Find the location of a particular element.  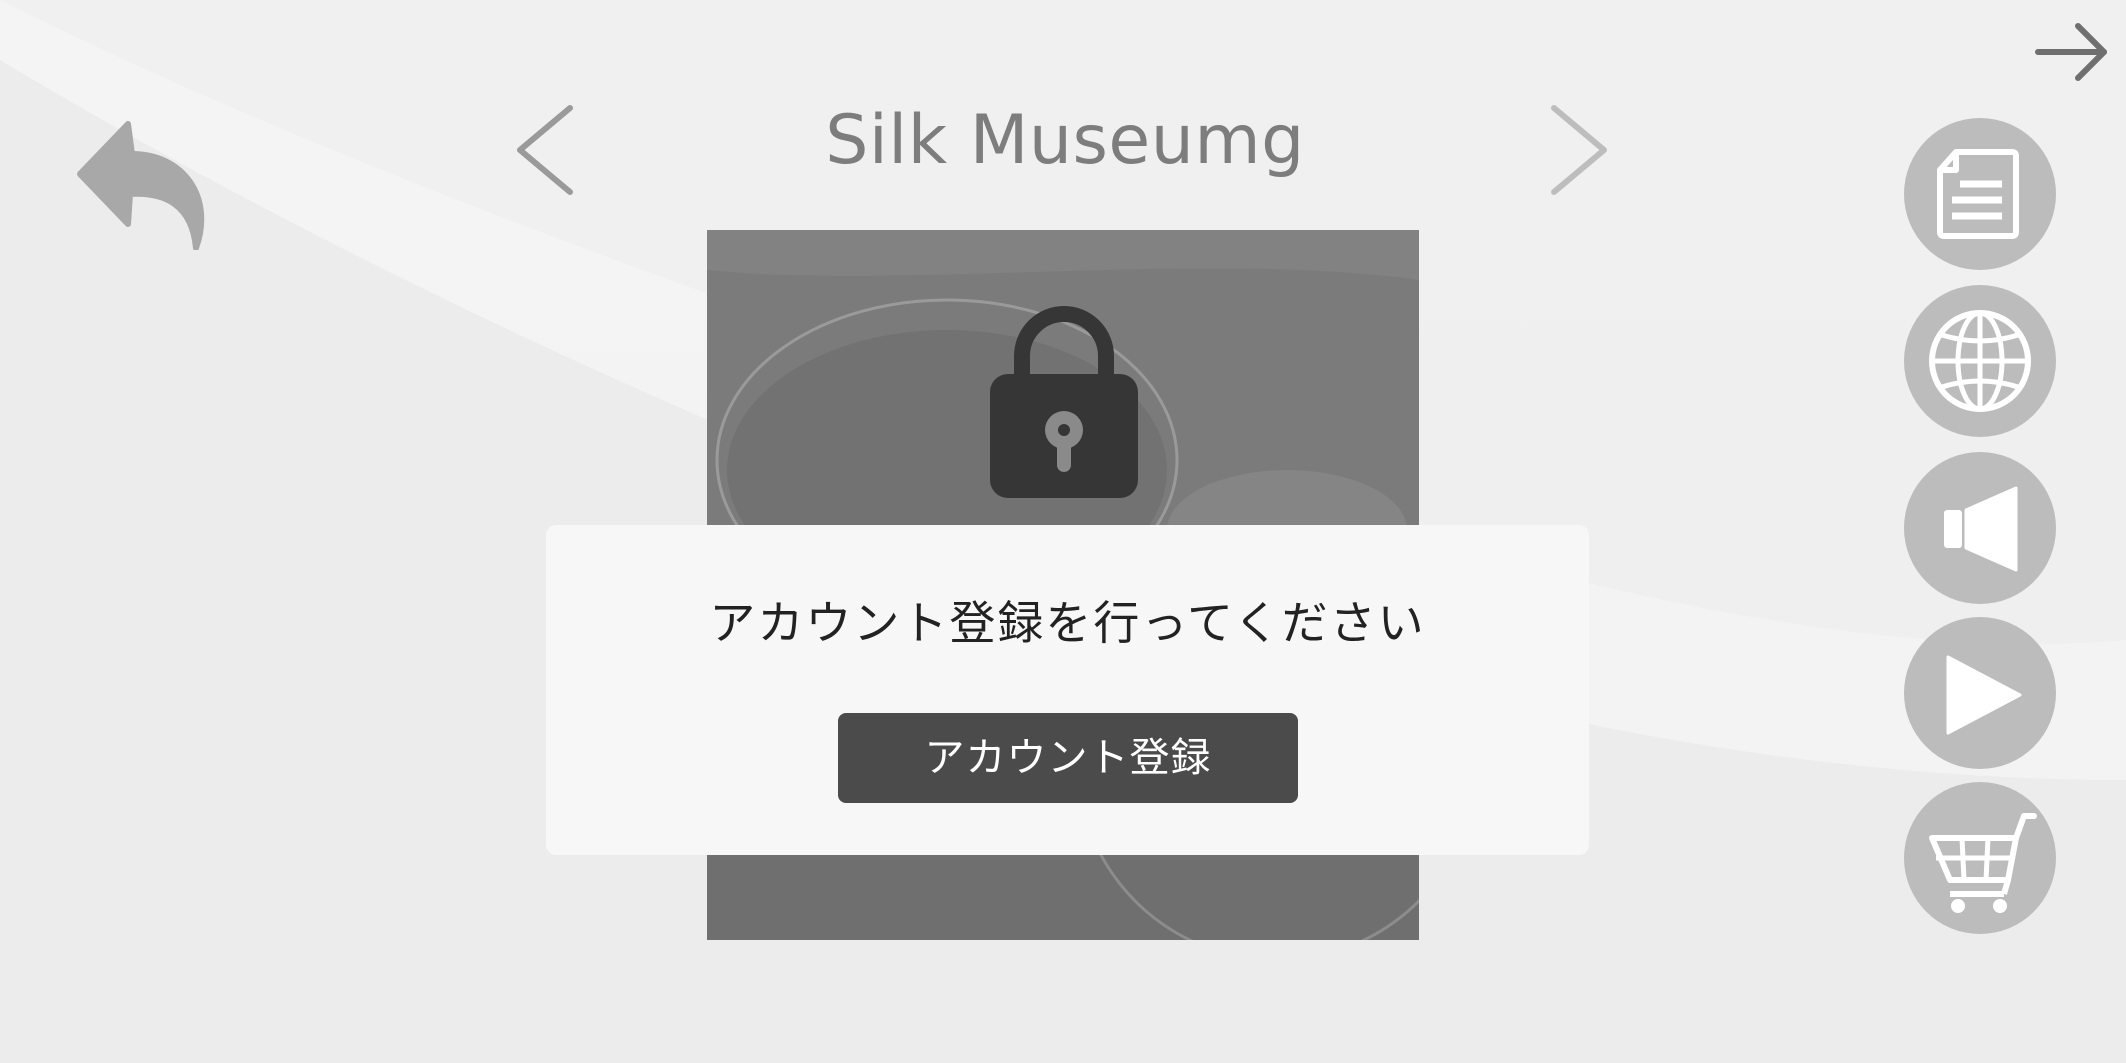

document-icon is located at coordinates (1978, 194).